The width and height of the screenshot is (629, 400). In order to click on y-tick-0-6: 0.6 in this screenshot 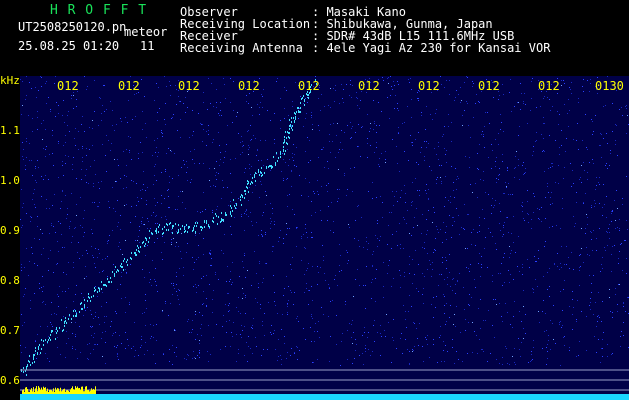, I will do `click(10, 380)`.